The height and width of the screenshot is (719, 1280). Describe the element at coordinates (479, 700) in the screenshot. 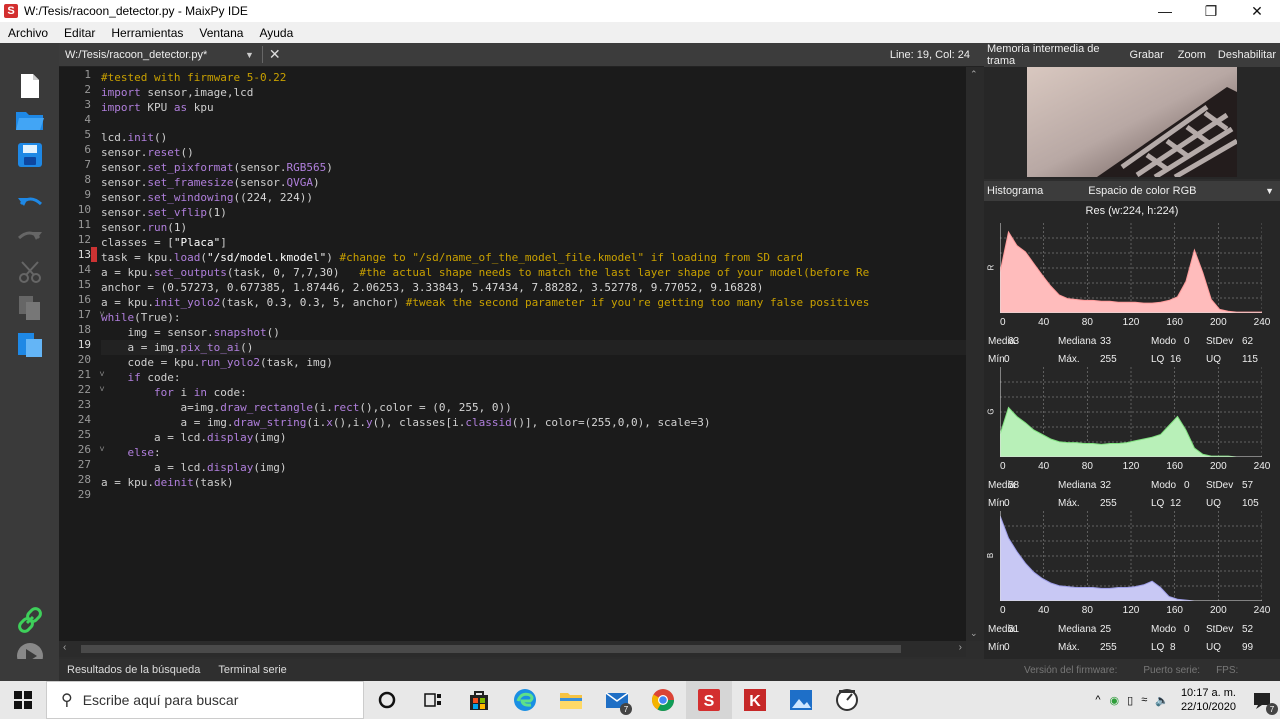

I see `store-icon` at that location.